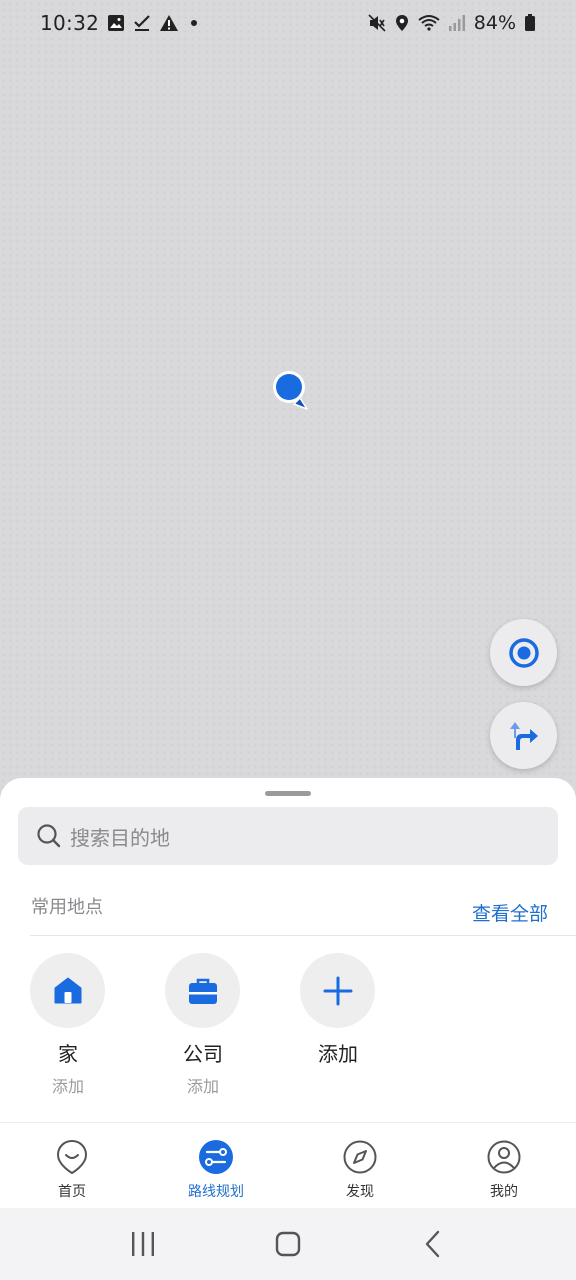 Image resolution: width=576 pixels, height=1280 pixels. I want to click on nav-profile: 我的, so click(504, 1166).